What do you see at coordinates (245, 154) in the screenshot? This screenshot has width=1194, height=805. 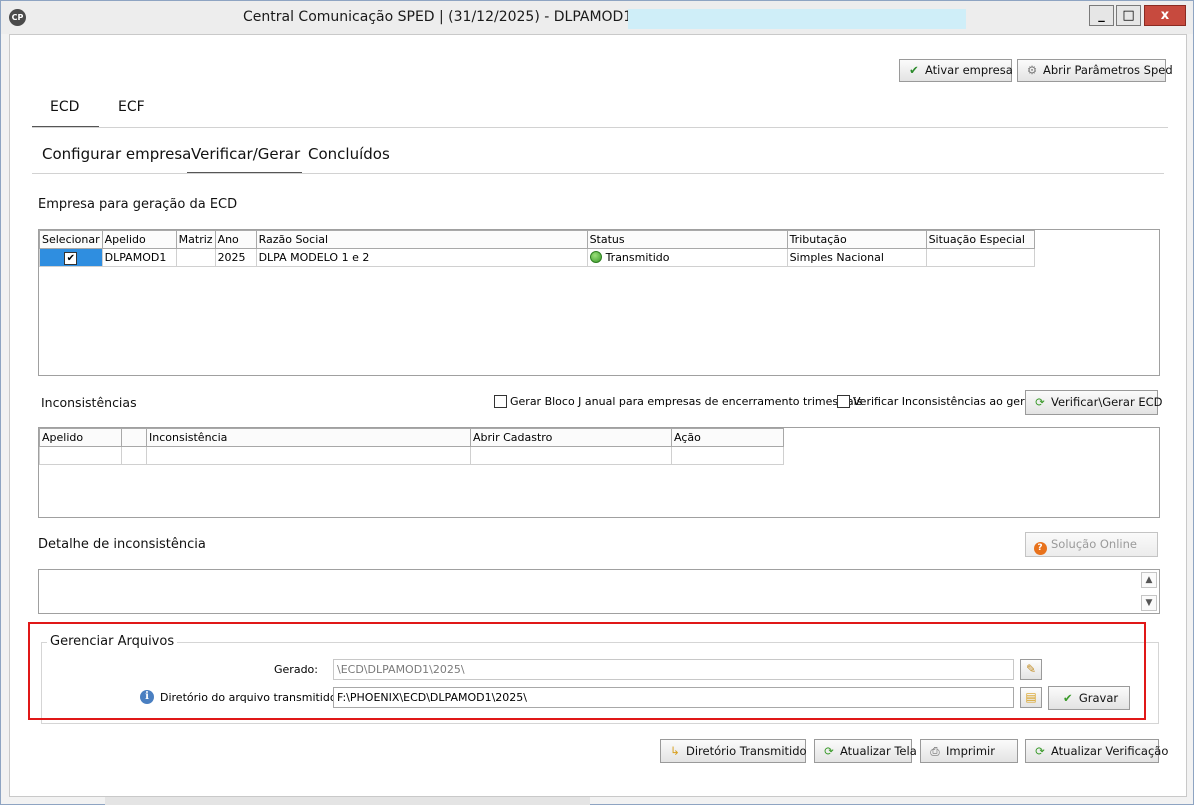 I see `tab-verify-generate: Verificar/Gerar` at bounding box center [245, 154].